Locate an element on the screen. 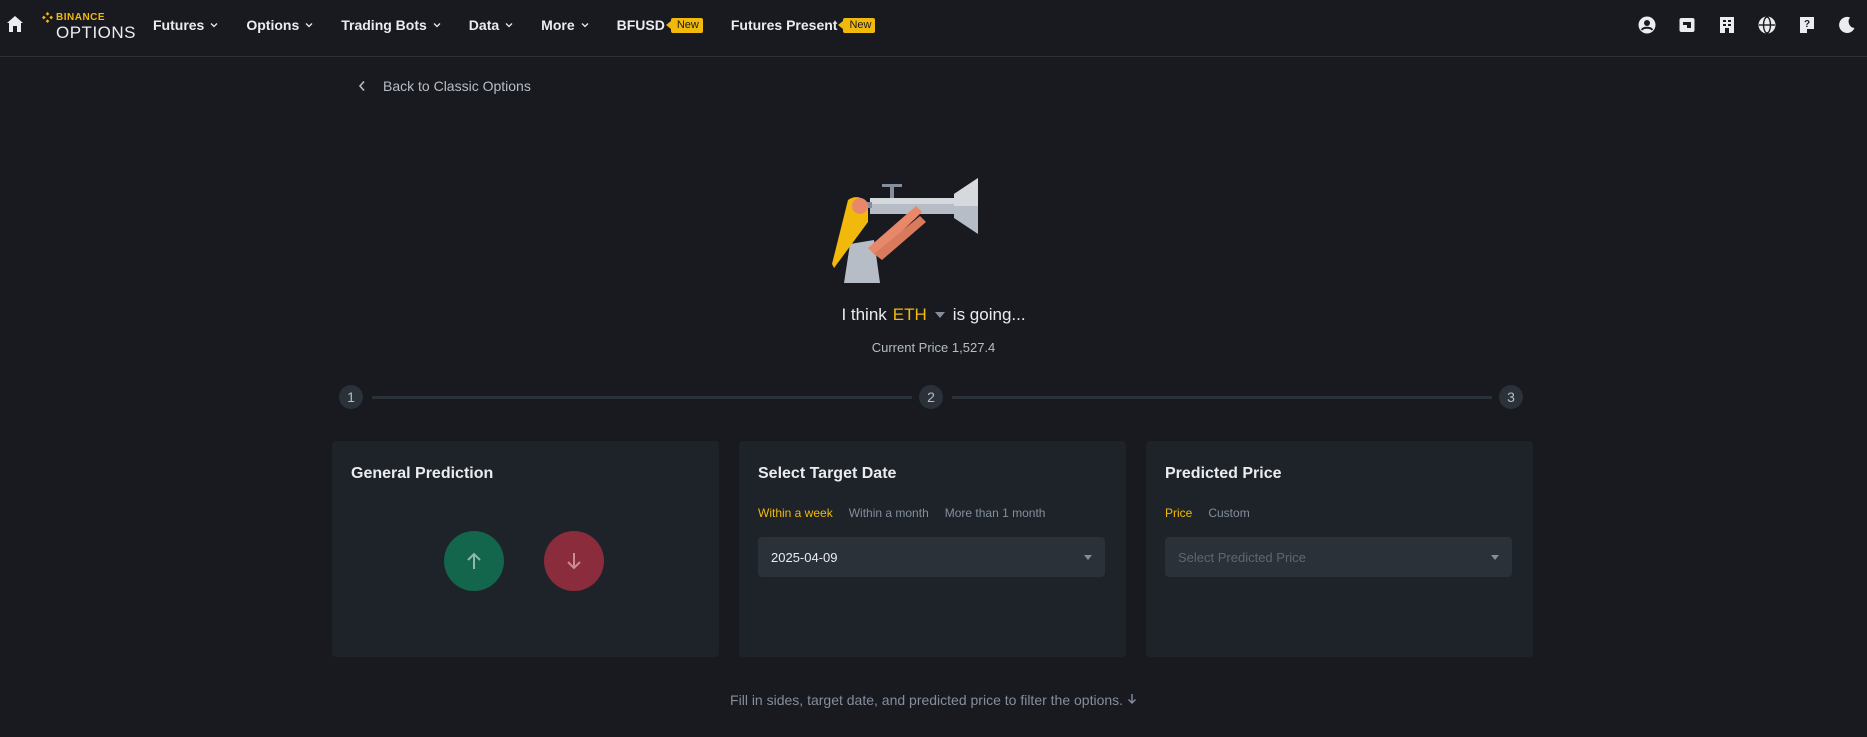  globe-icon is located at coordinates (1767, 25).